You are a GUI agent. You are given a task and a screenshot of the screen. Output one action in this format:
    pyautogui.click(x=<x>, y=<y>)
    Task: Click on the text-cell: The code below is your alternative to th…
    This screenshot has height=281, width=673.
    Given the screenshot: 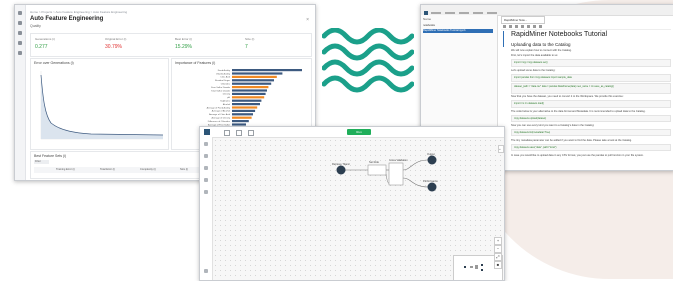 What is the action you would take?
    pyautogui.click(x=578, y=111)
    